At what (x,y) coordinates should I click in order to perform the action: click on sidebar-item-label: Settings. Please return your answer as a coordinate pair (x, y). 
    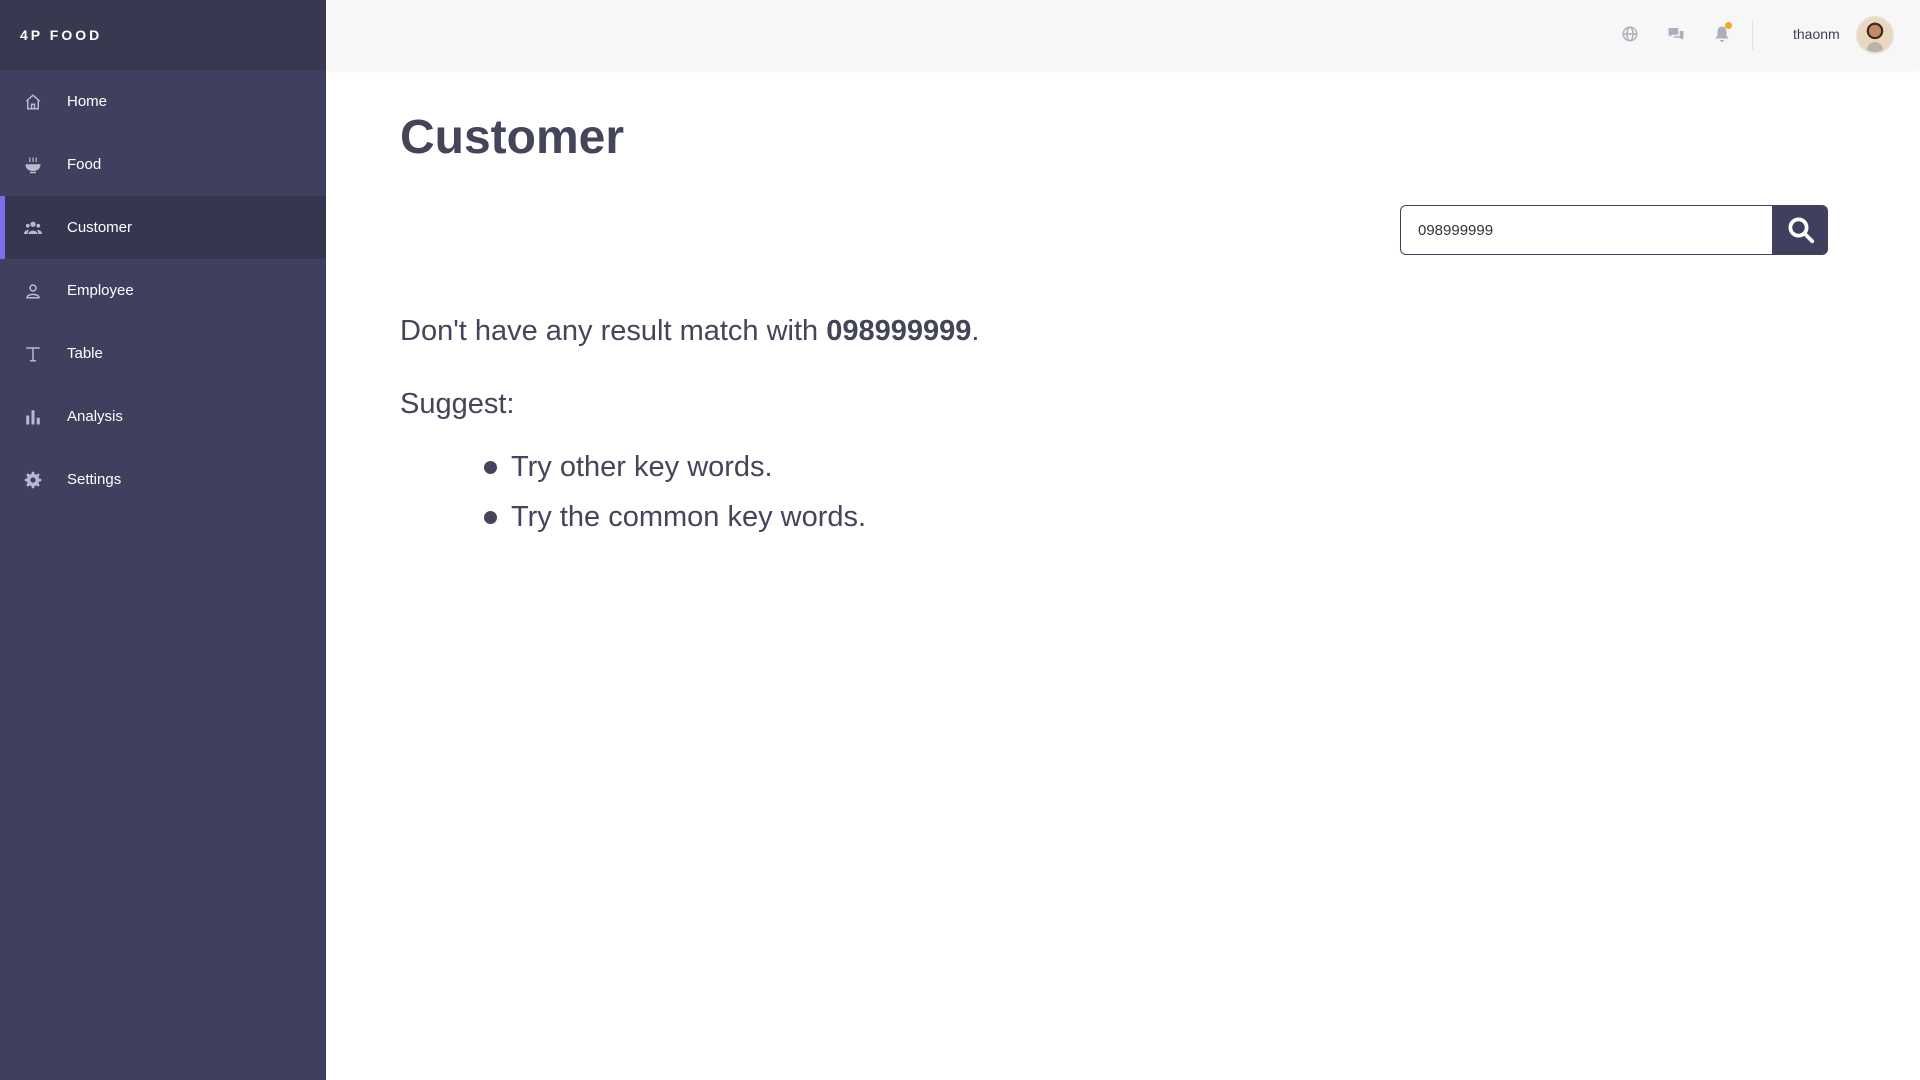
    Looking at the image, I should click on (94, 479).